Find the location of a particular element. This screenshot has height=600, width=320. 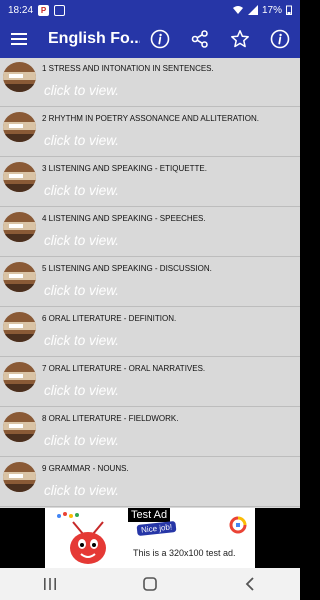

share-button is located at coordinates (200, 39).